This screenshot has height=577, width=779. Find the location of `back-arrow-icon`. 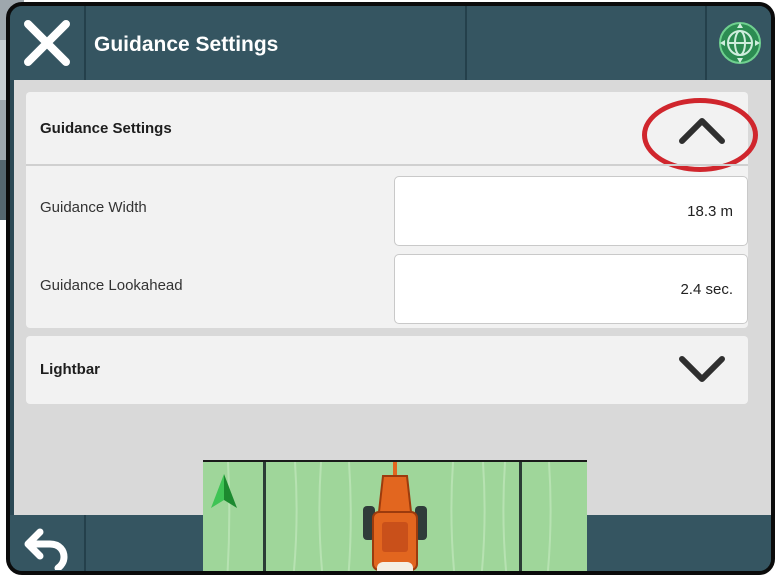

back-arrow-icon is located at coordinates (46, 549).